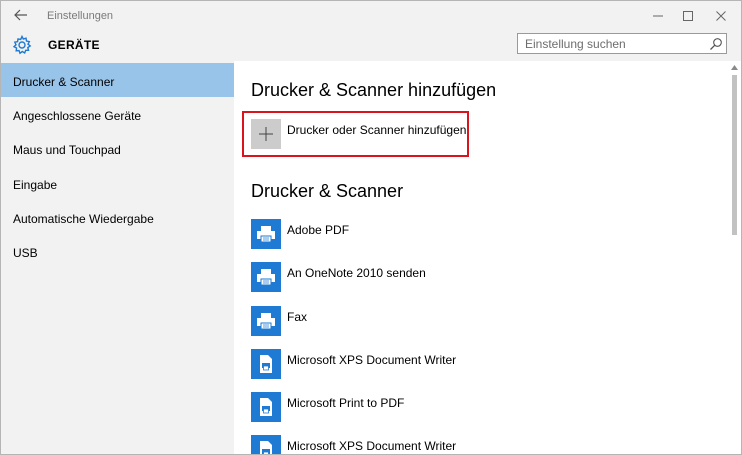 The image size is (742, 455). Describe the element at coordinates (377, 130) in the screenshot. I see `add-printer-scanner-label: Drucker oder Scanner hinzufügen` at that location.